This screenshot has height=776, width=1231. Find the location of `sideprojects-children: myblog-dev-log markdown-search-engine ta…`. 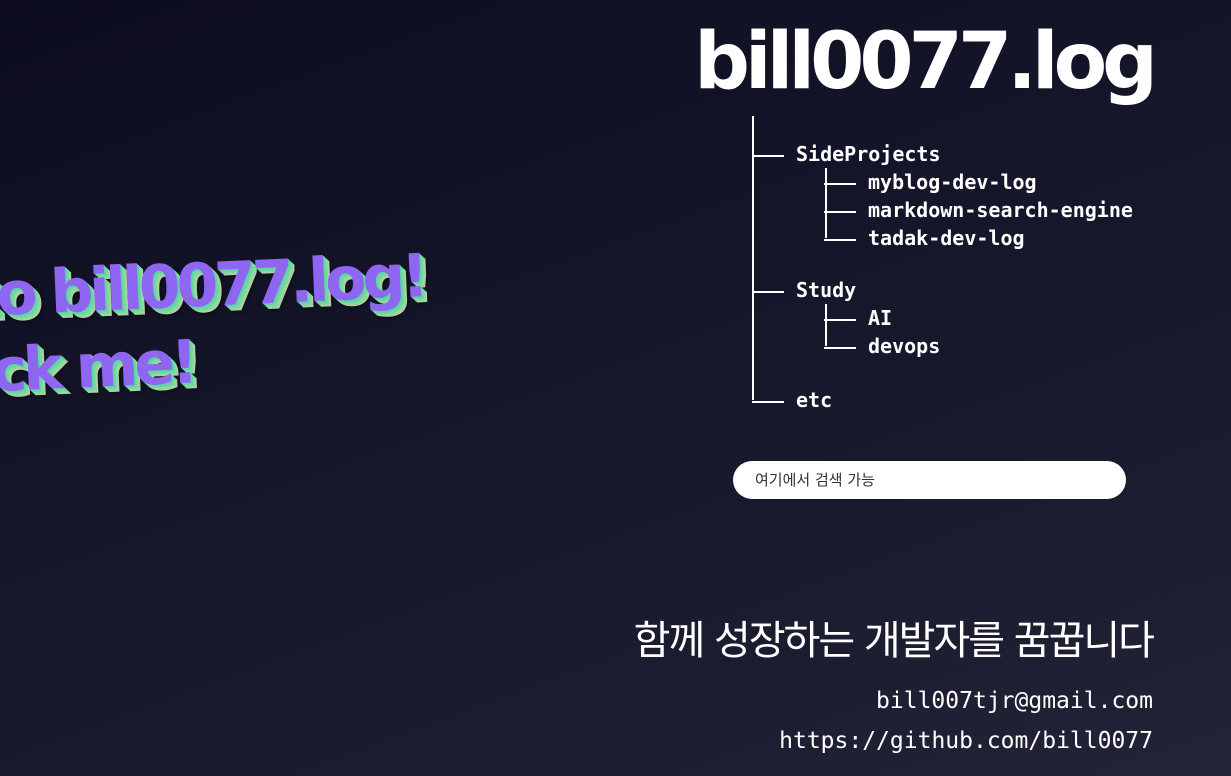

sideprojects-children: myblog-dev-log markdown-search-engine ta… is located at coordinates (942, 210).